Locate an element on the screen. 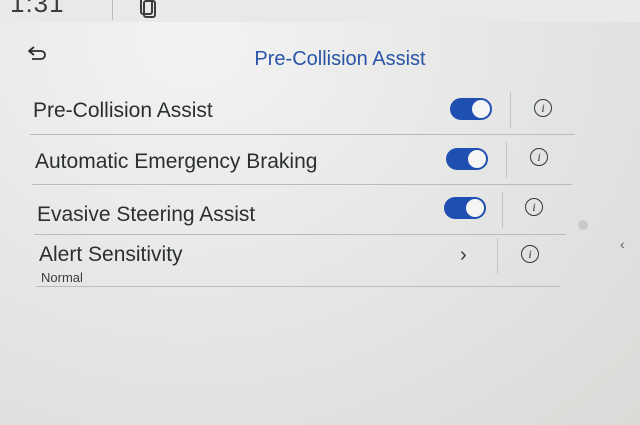 Image resolution: width=640 pixels, height=425 pixels. setting-label: Automatic Emergency Braking is located at coordinates (176, 161).